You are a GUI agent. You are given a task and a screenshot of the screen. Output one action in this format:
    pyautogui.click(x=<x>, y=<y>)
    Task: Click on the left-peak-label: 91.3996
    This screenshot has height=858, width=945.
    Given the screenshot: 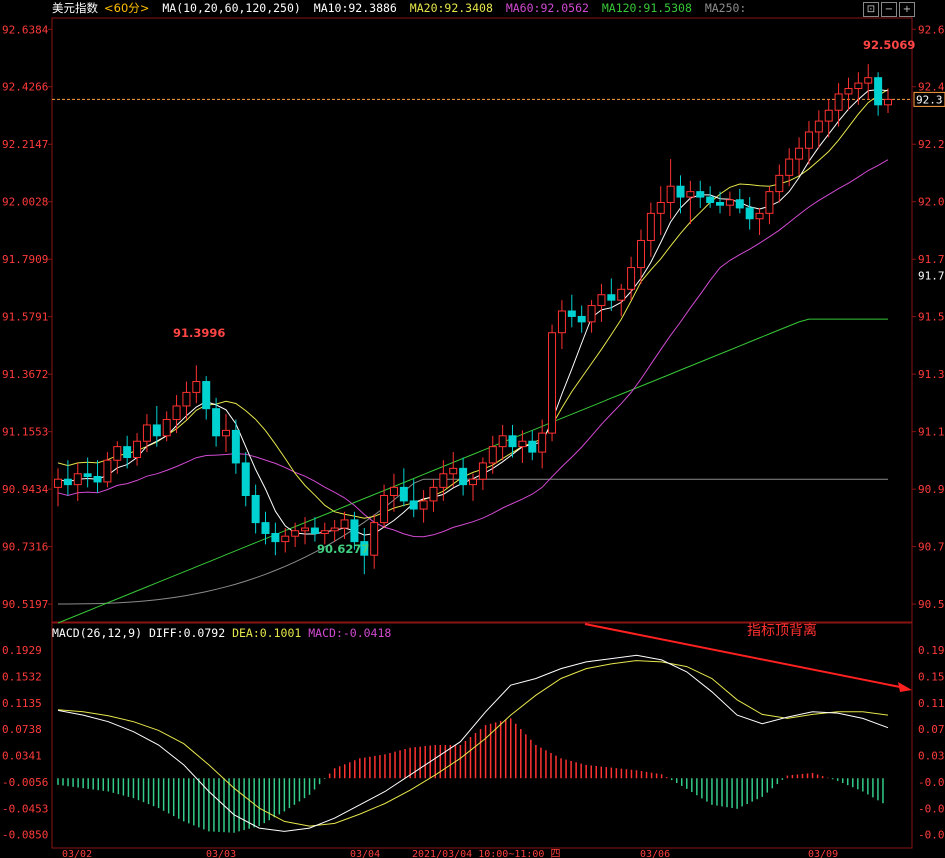 What is the action you would take?
    pyautogui.click(x=199, y=333)
    